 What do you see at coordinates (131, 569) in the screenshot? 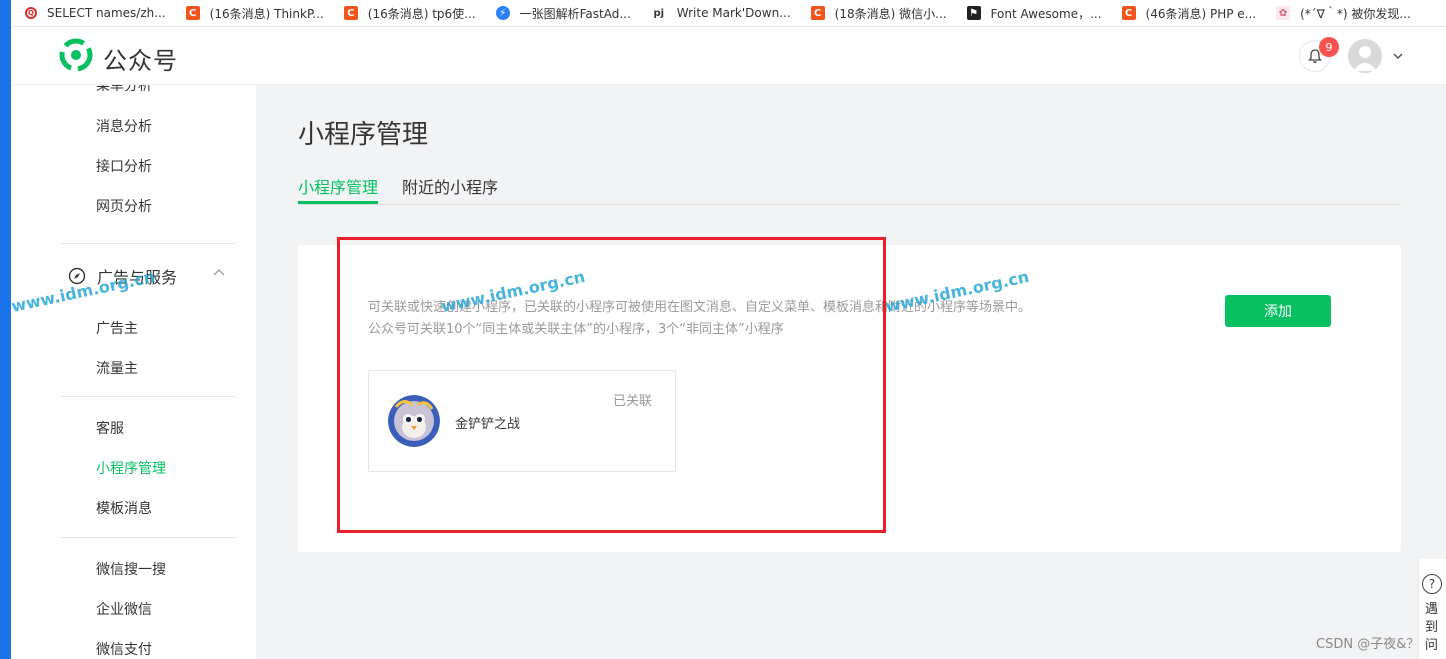
I see `sidebar-item-wechat-search: 微信搜一搜` at bounding box center [131, 569].